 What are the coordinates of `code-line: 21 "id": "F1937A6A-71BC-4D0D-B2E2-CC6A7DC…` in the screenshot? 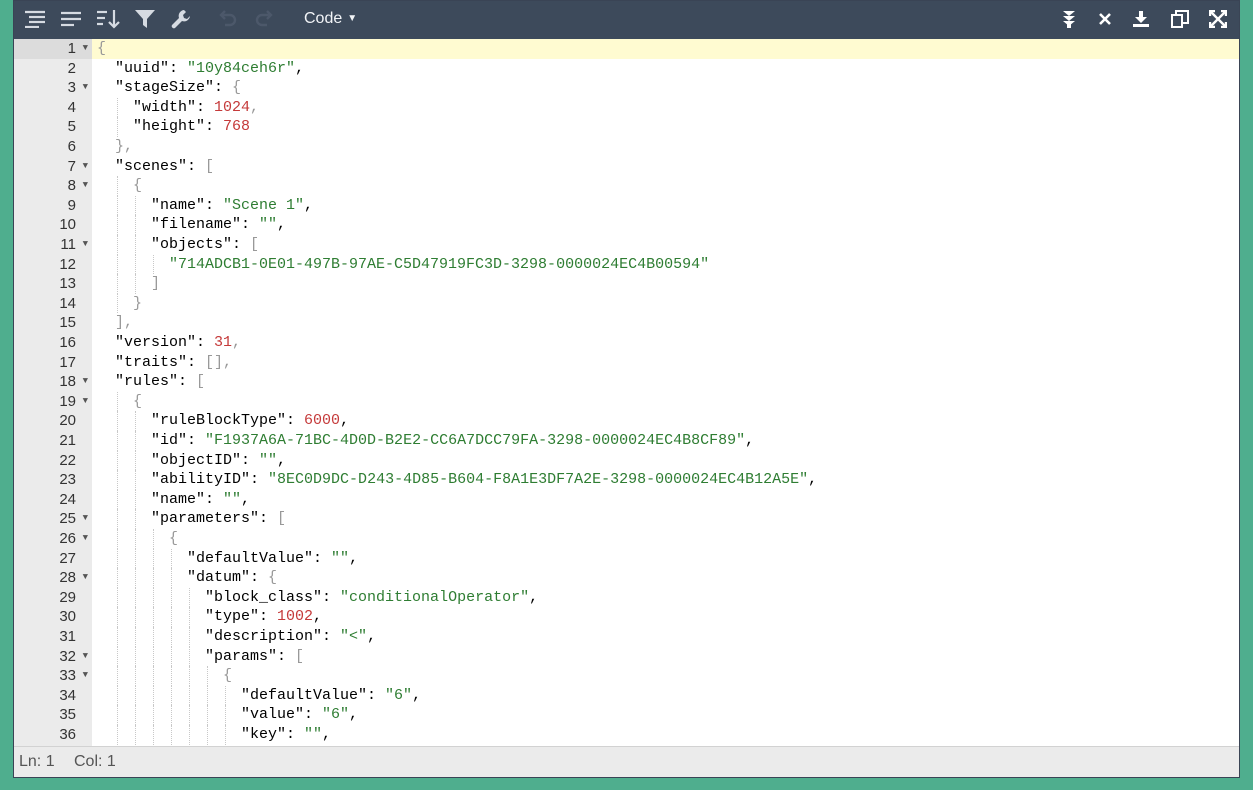 It's located at (626, 441).